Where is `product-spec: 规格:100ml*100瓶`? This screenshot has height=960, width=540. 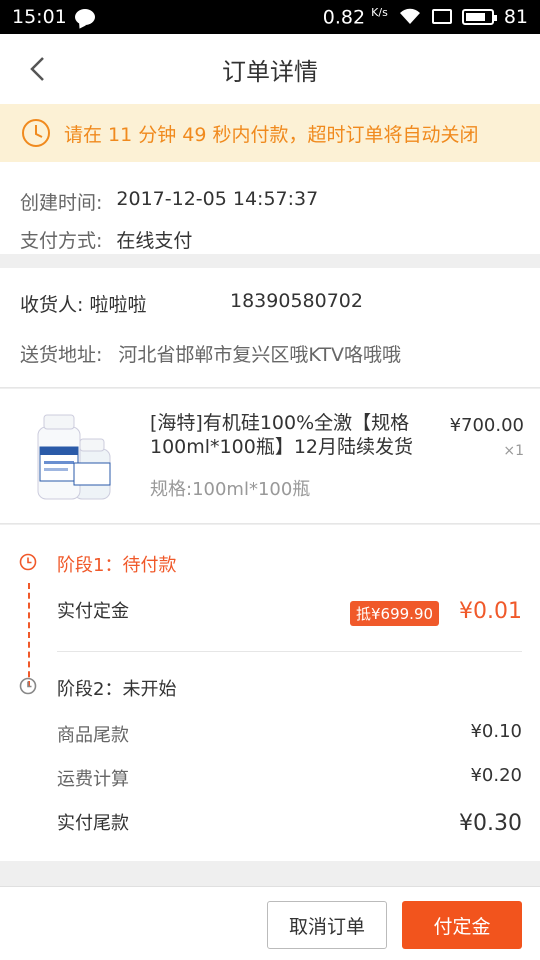 product-spec: 规格:100ml*100瓶 is located at coordinates (230, 489).